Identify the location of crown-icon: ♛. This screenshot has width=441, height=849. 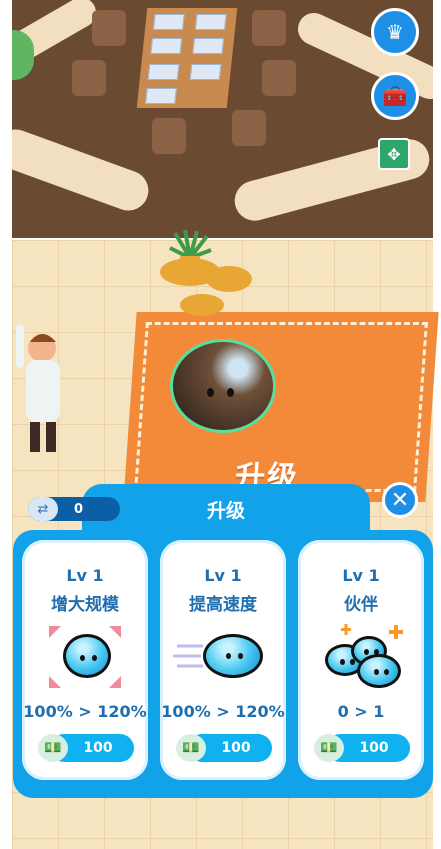
(395, 32).